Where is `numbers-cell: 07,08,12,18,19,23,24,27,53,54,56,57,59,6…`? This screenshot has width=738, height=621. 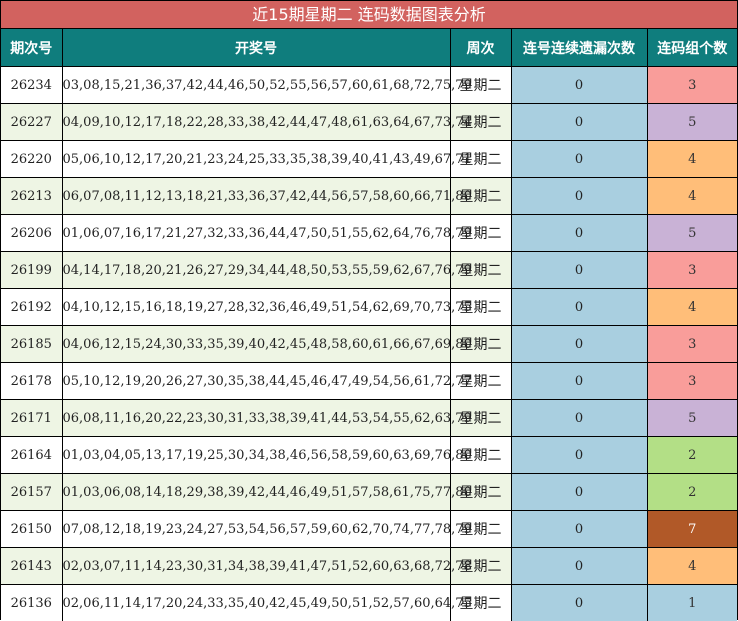
numbers-cell: 07,08,12,18,19,23,24,27,53,54,56,57,59,6… is located at coordinates (256, 529).